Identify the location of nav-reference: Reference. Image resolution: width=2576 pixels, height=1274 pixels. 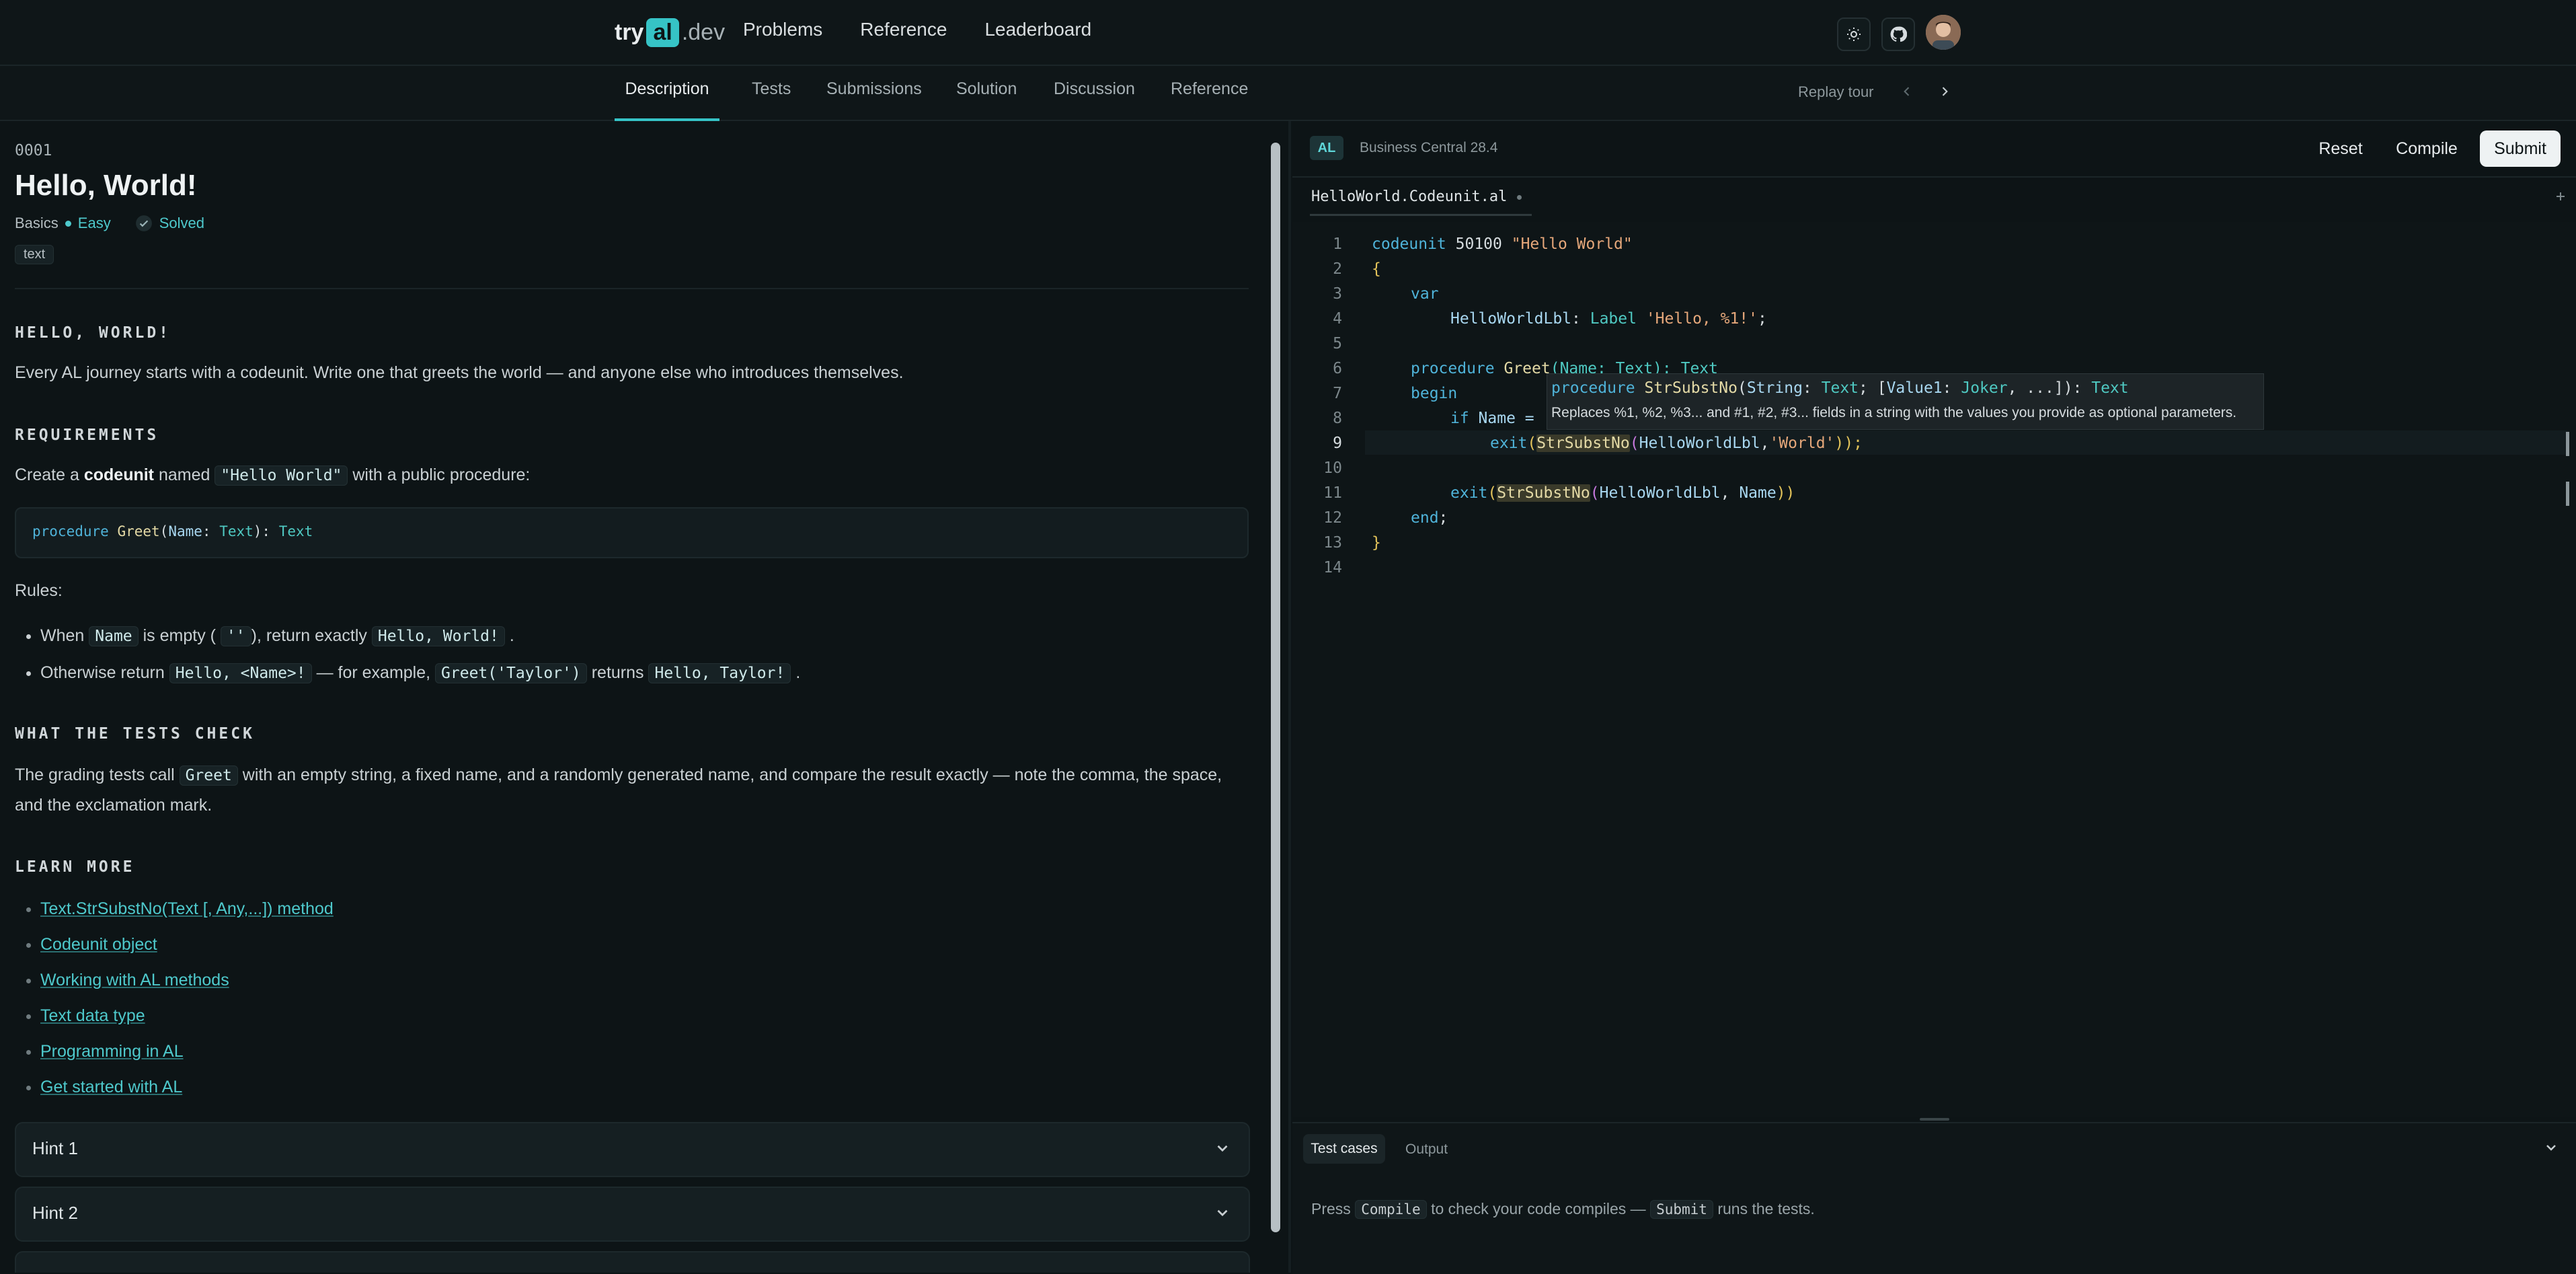
(903, 29).